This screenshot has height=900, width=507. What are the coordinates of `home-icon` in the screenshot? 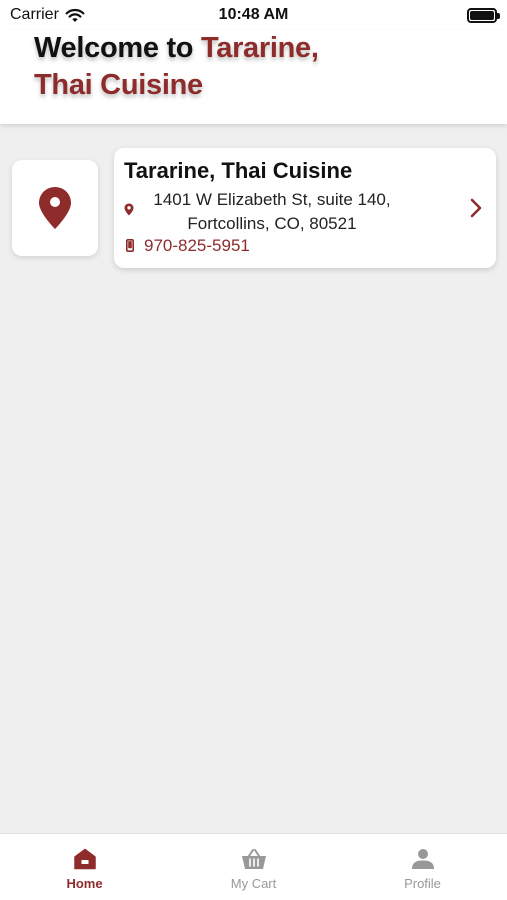 It's located at (84, 859).